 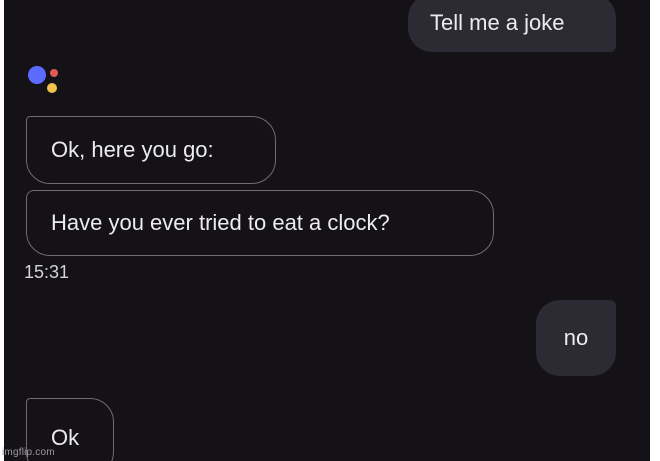 What do you see at coordinates (28, 452) in the screenshot?
I see `imgflip-watermark: imgflip.com` at bounding box center [28, 452].